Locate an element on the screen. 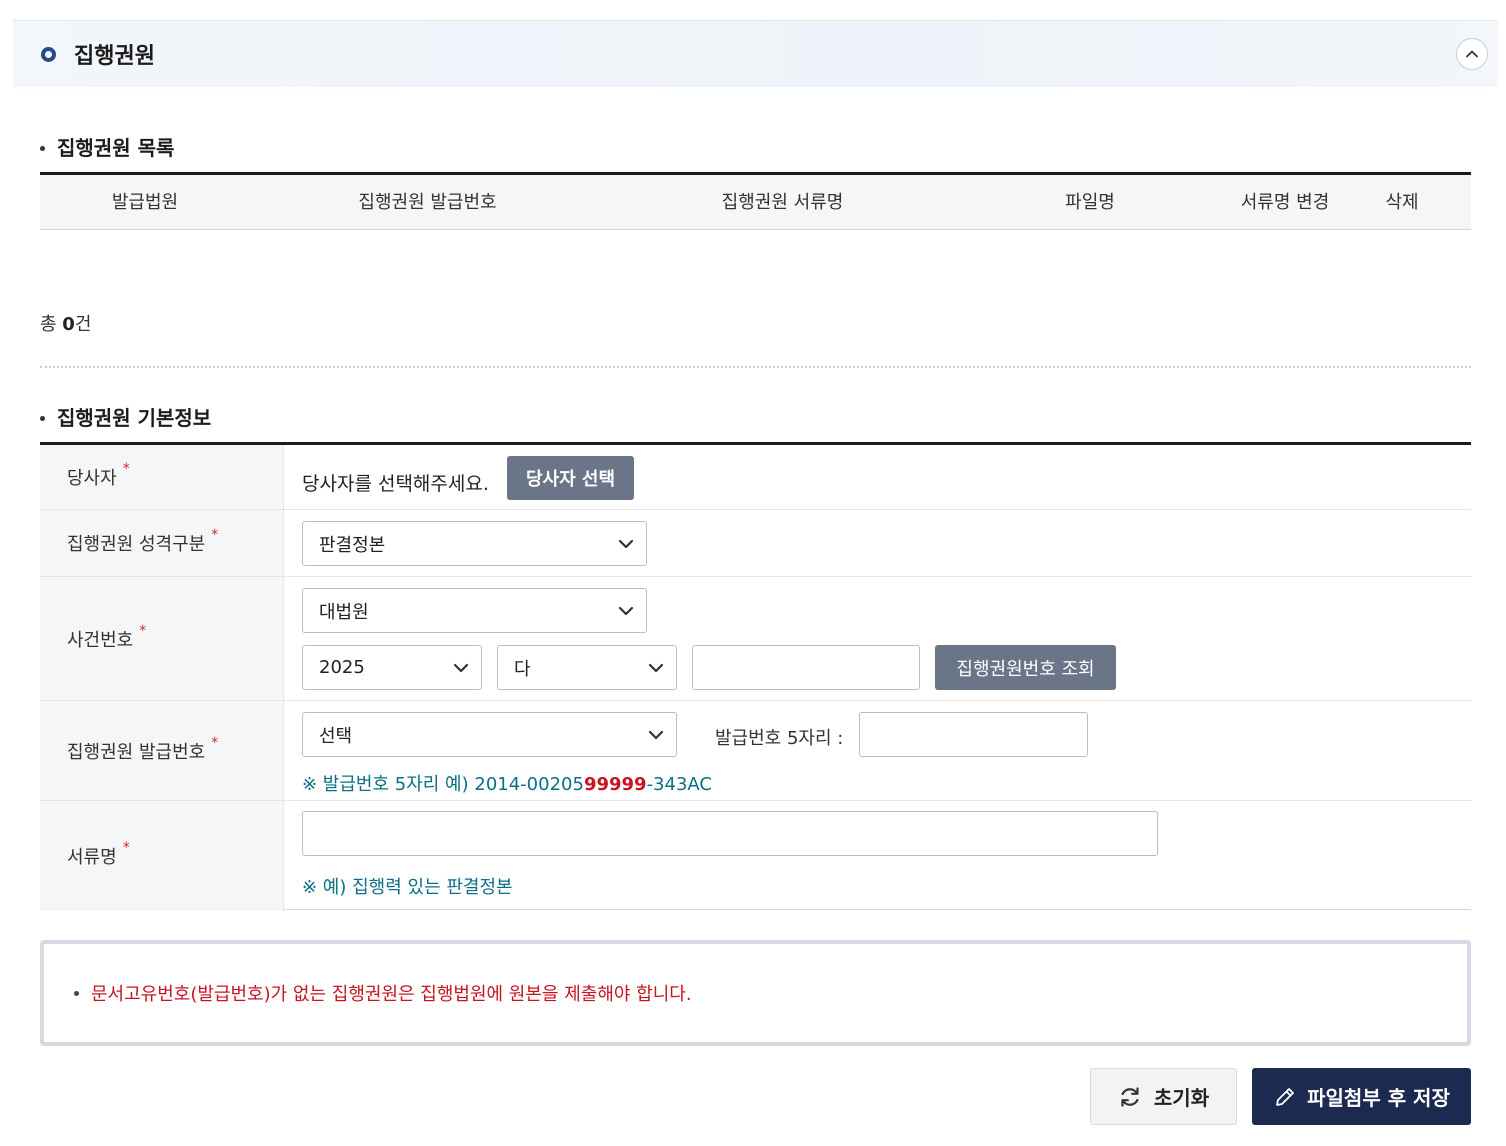 This screenshot has width=1506, height=1146. nature-select: 판결정본 is located at coordinates (474, 543).